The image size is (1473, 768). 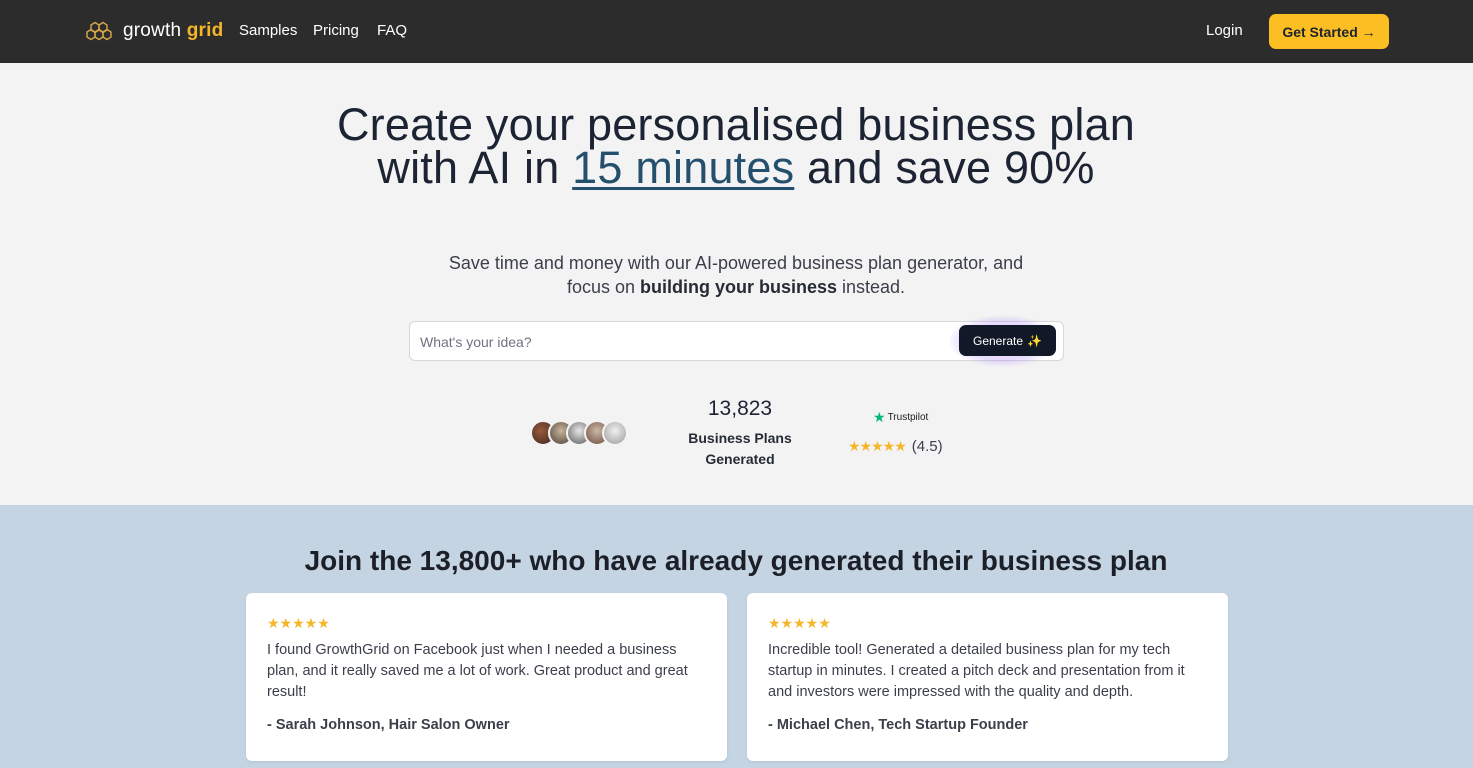 I want to click on plans-count-label: Business Plans Generated, so click(x=740, y=448).